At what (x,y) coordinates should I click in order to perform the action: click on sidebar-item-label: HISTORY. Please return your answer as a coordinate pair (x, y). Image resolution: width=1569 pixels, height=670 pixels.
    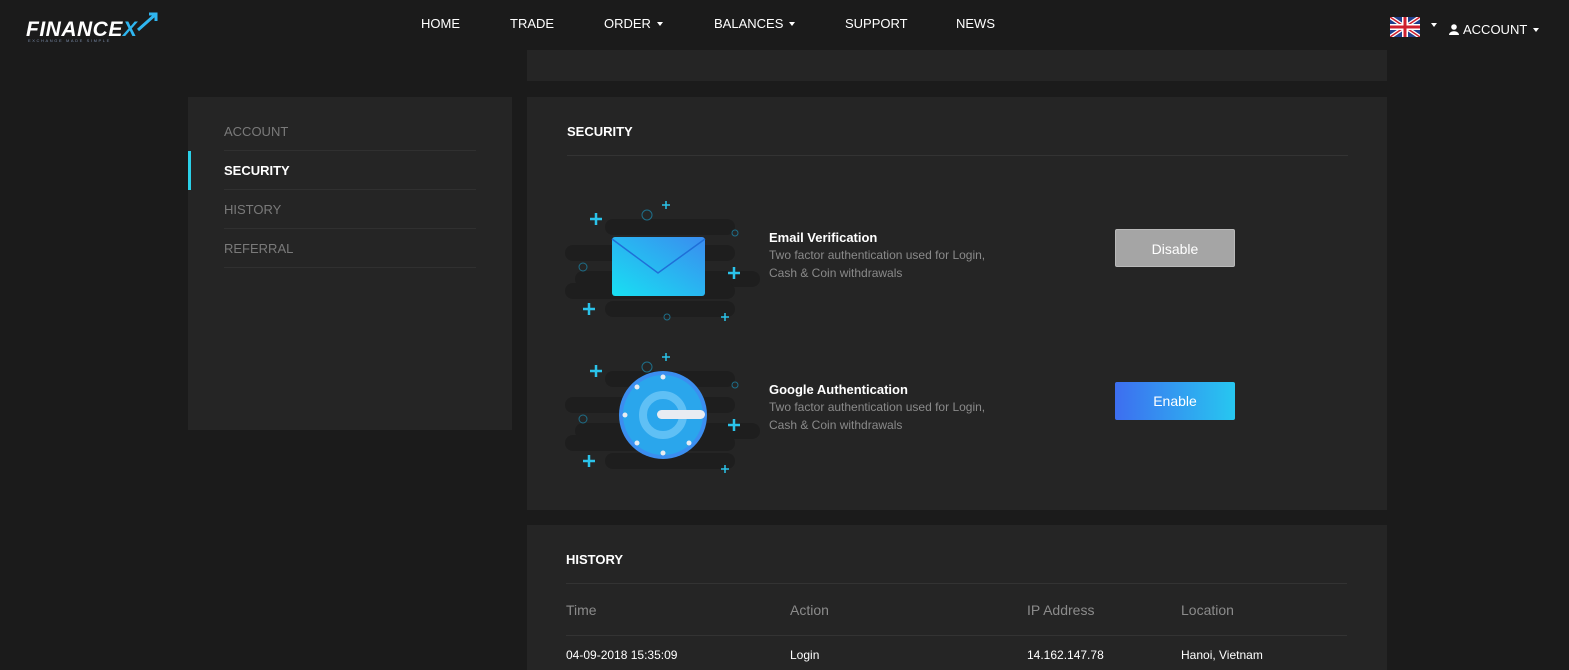
    Looking at the image, I should click on (253, 209).